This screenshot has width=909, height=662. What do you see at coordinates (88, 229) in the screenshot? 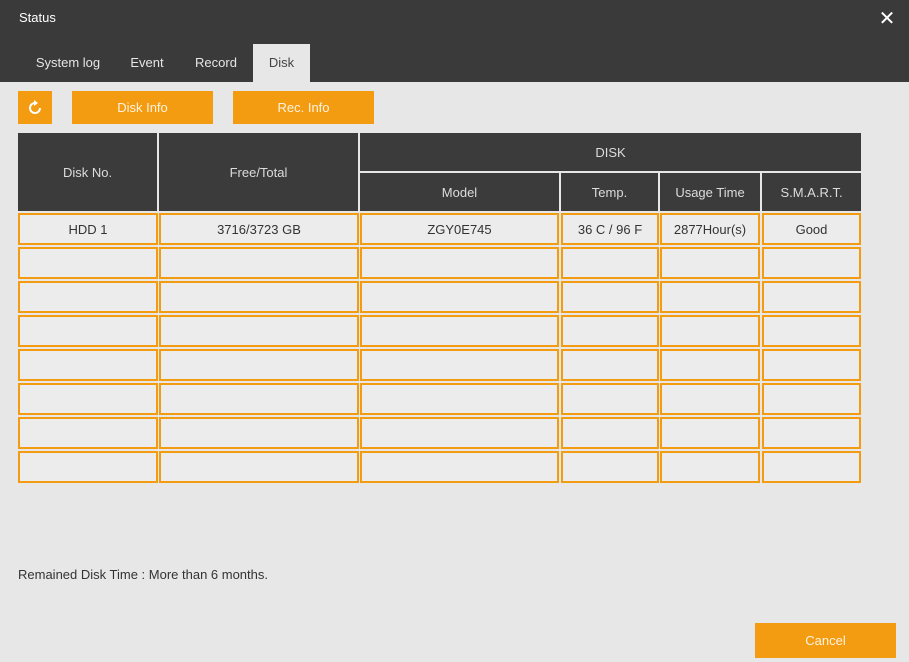
I see `cell-disk-no: HDD 1` at bounding box center [88, 229].